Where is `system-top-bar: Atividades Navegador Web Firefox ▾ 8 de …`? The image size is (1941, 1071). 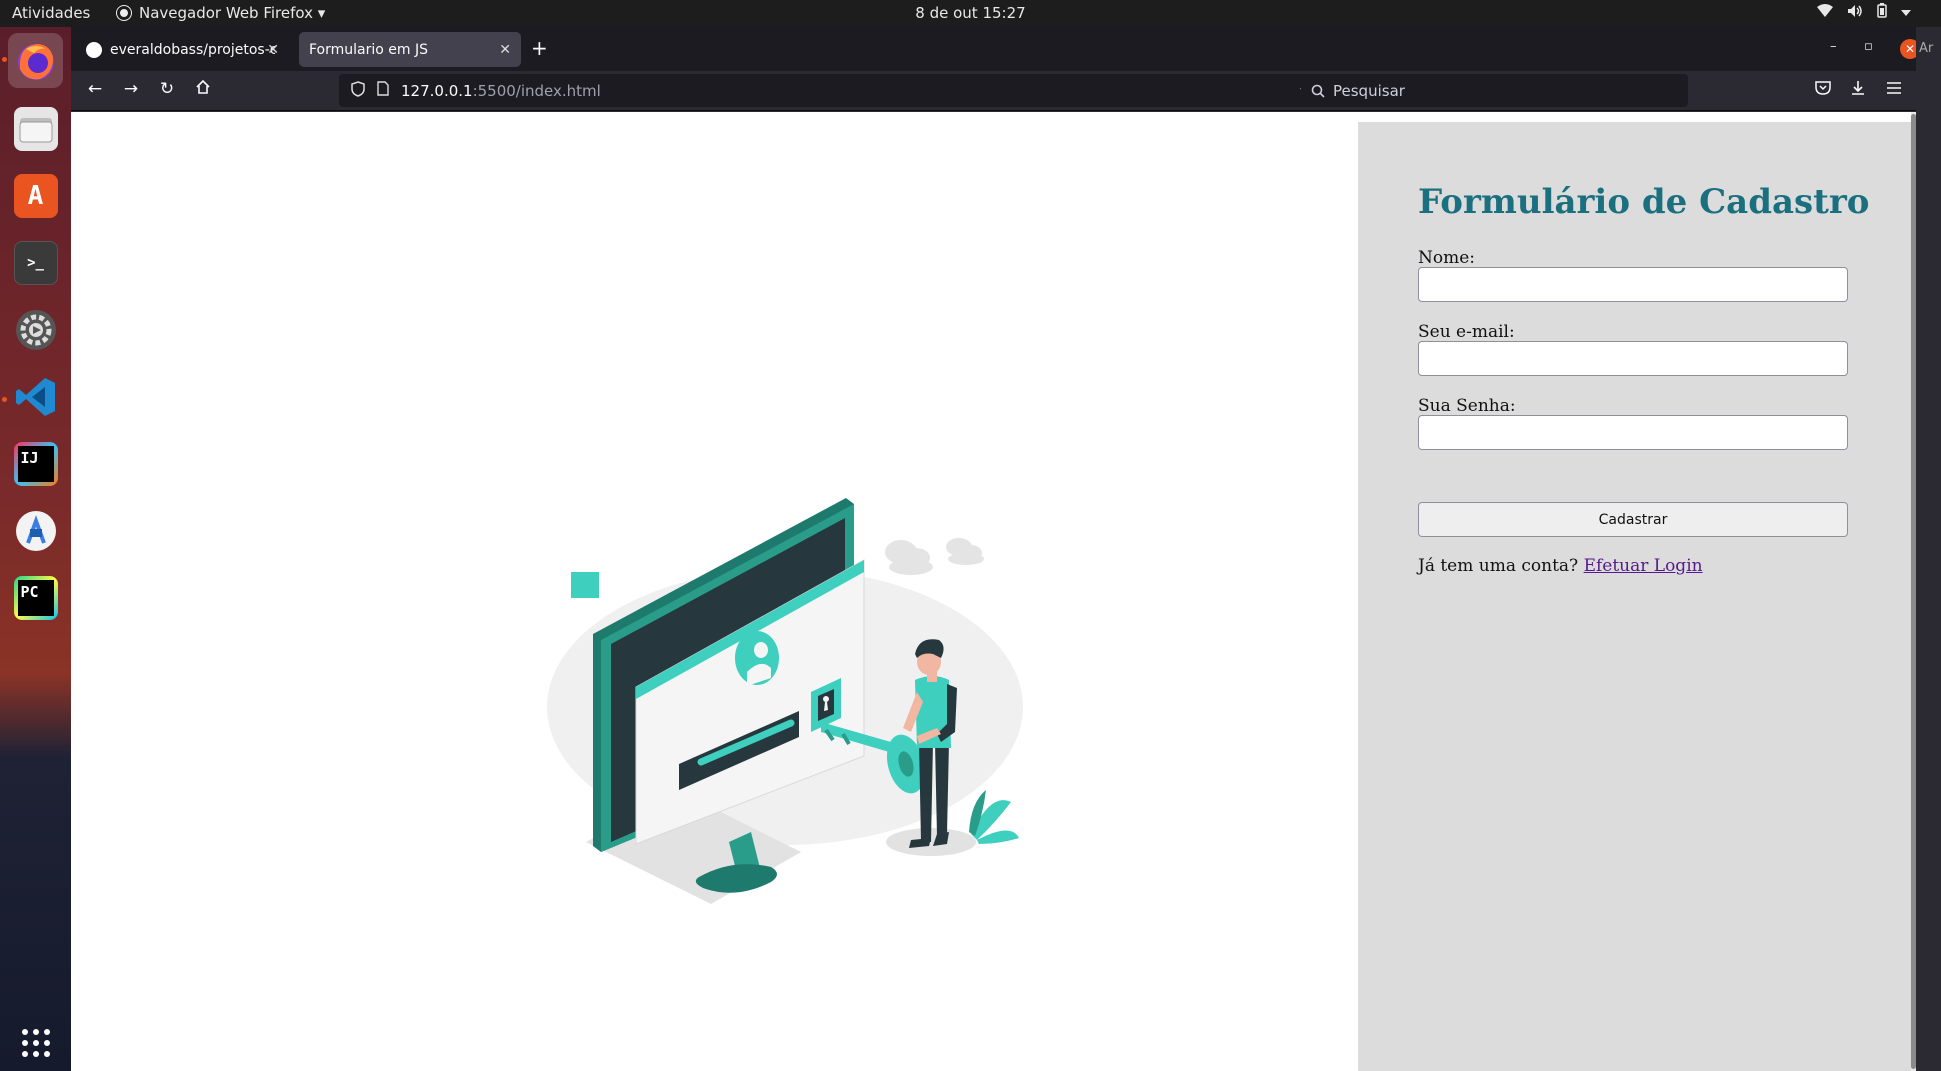 system-top-bar: Atividades Navegador Web Firefox ▾ 8 de … is located at coordinates (970, 13).